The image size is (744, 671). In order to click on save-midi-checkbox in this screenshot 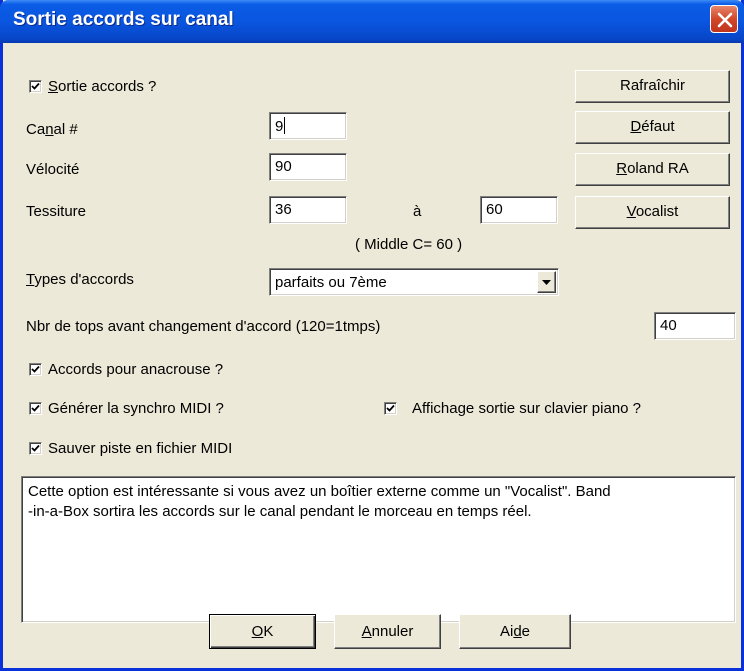, I will do `click(35, 448)`.